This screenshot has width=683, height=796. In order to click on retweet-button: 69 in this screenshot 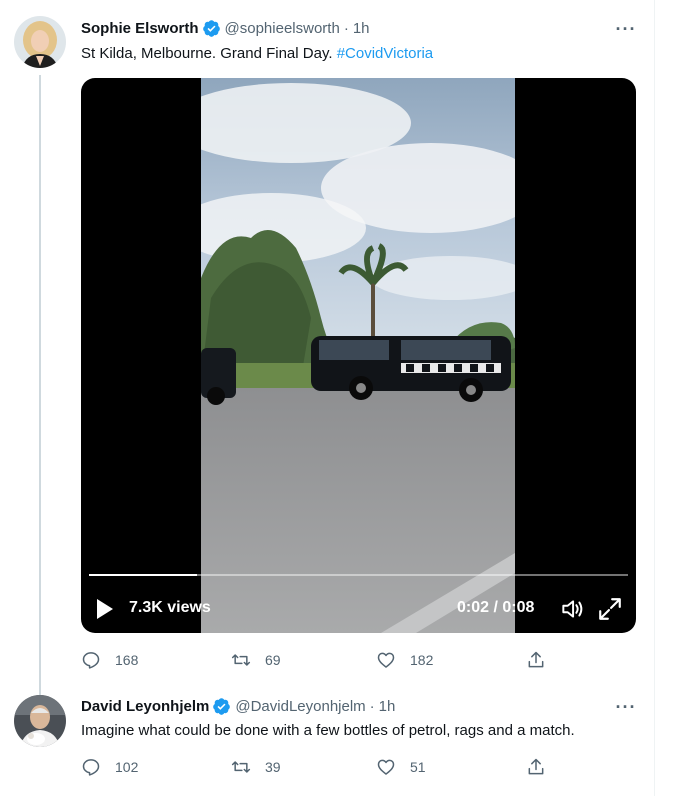, I will do `click(256, 660)`.